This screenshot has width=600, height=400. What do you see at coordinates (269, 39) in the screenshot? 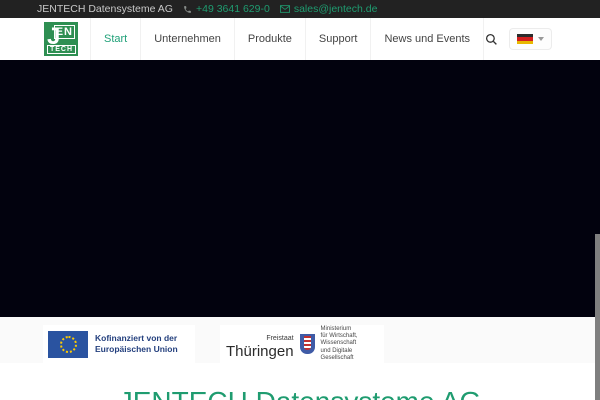
I see `nav-item-produkte: Produkte` at bounding box center [269, 39].